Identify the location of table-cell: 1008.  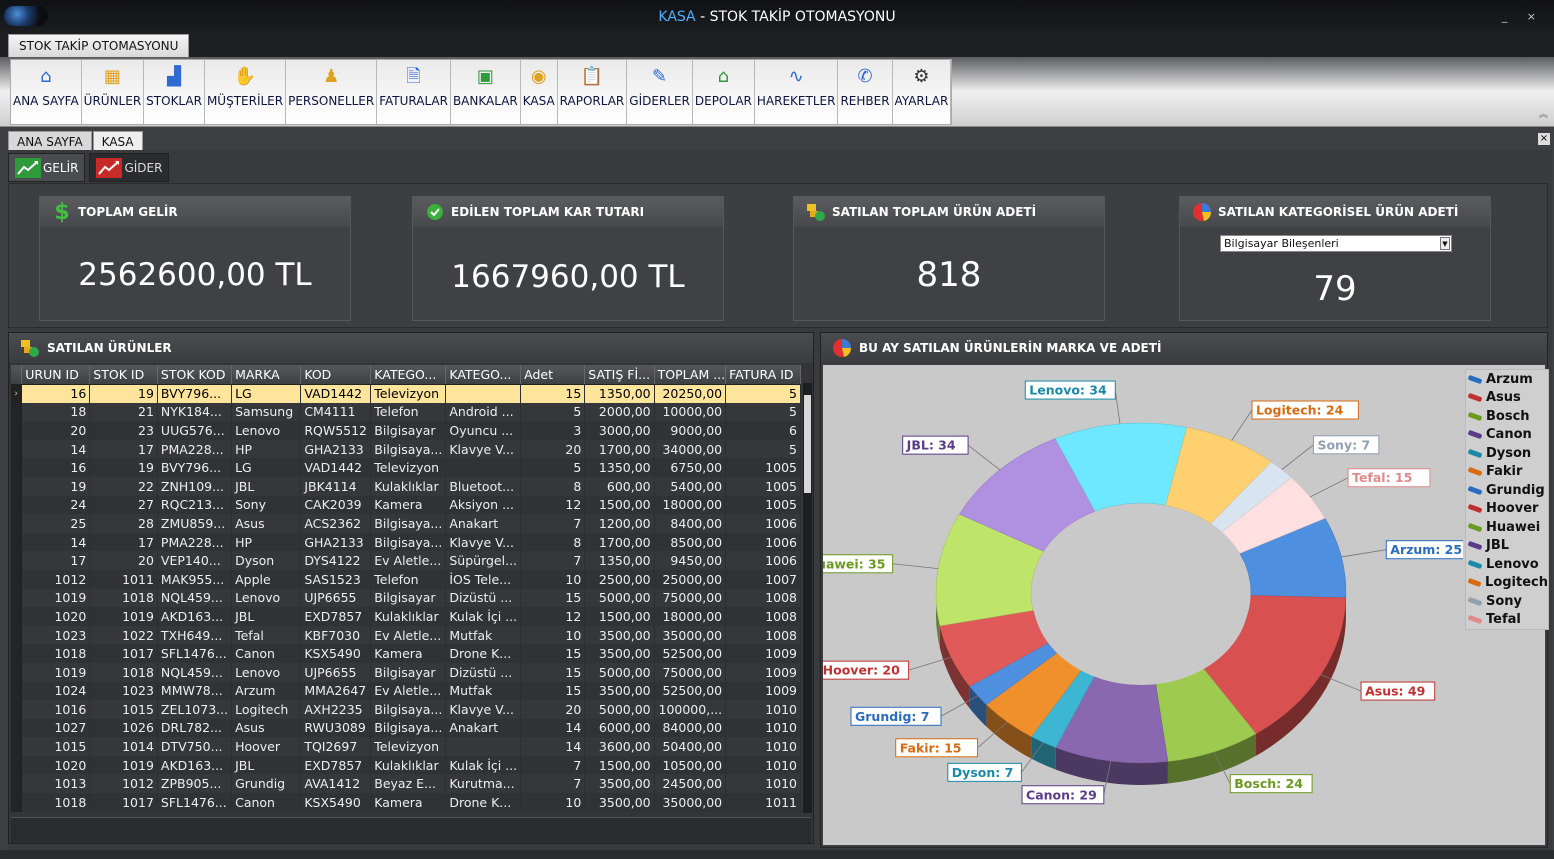
(763, 598).